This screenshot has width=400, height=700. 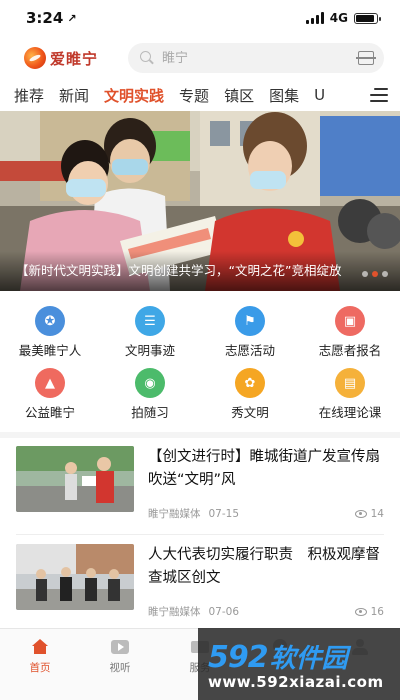 What do you see at coordinates (314, 18) in the screenshot?
I see `signal-icon` at bounding box center [314, 18].